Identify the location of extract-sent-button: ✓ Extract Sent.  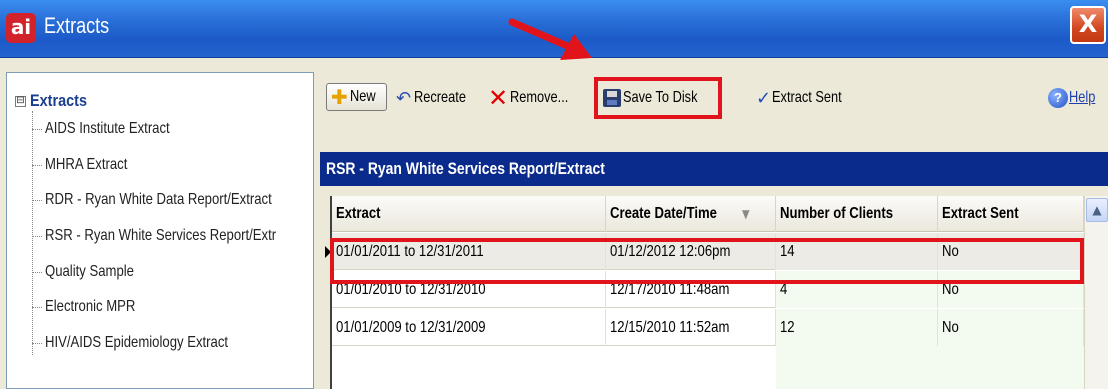
(807, 98).